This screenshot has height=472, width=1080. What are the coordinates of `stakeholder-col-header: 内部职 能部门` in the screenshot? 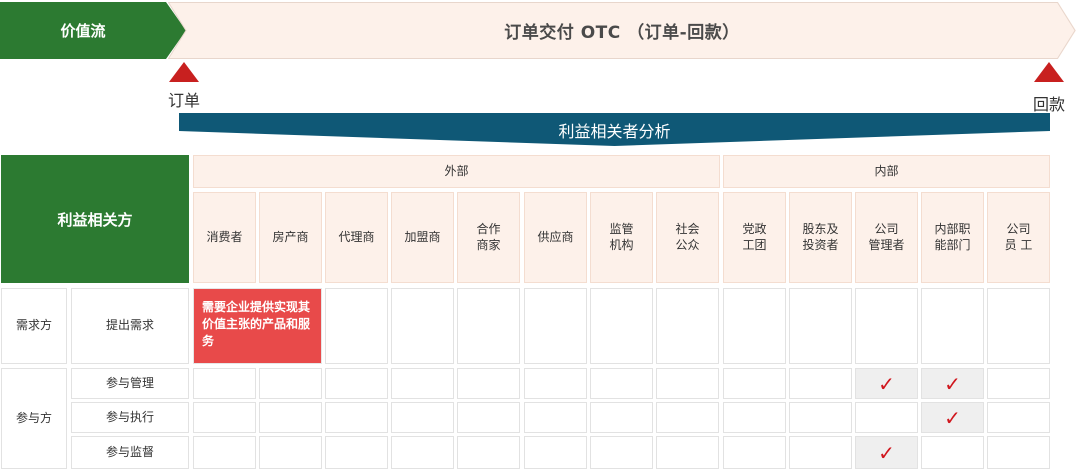 It's located at (952, 237).